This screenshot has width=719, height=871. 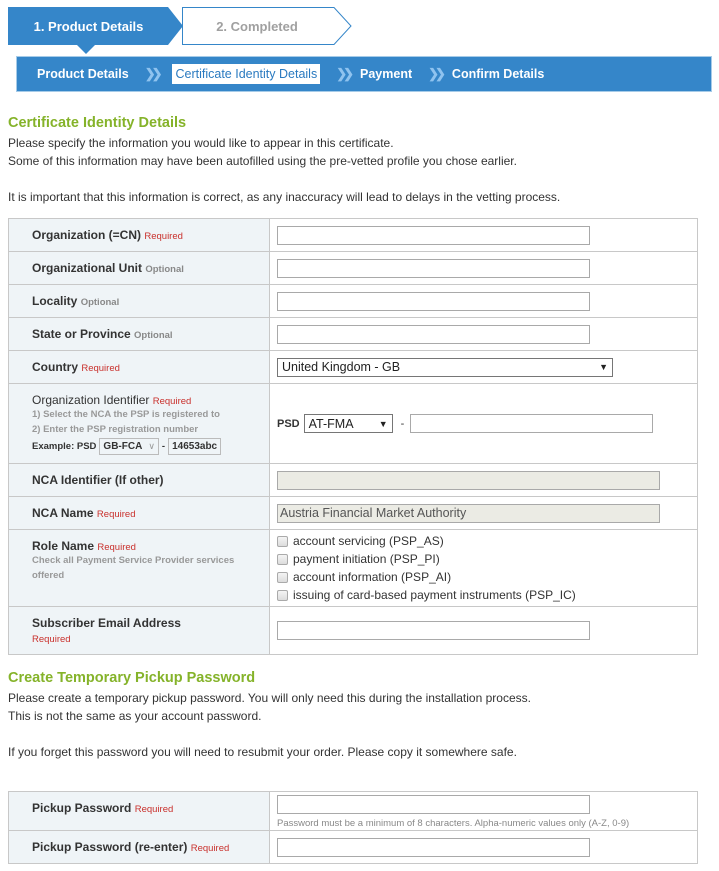 I want to click on form-row-nca-identifier: NCA Identifier (If other), so click(x=353, y=480).